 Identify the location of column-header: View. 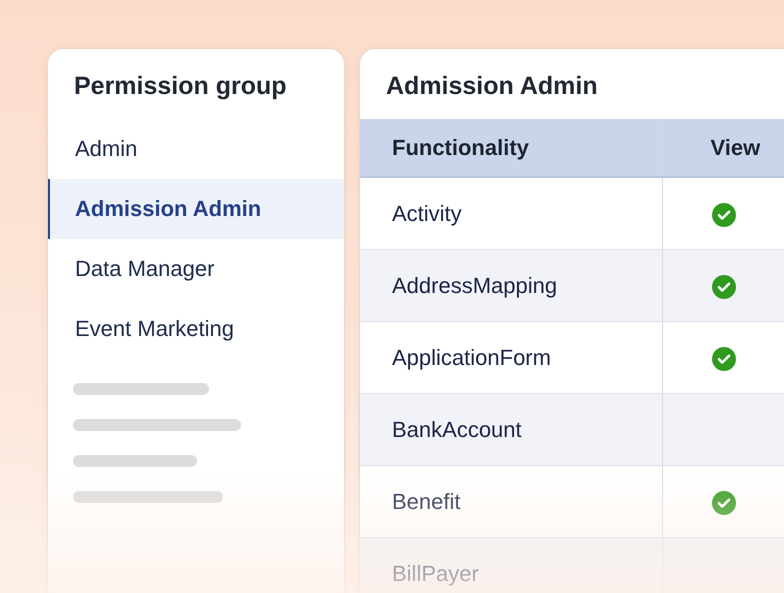
(723, 148).